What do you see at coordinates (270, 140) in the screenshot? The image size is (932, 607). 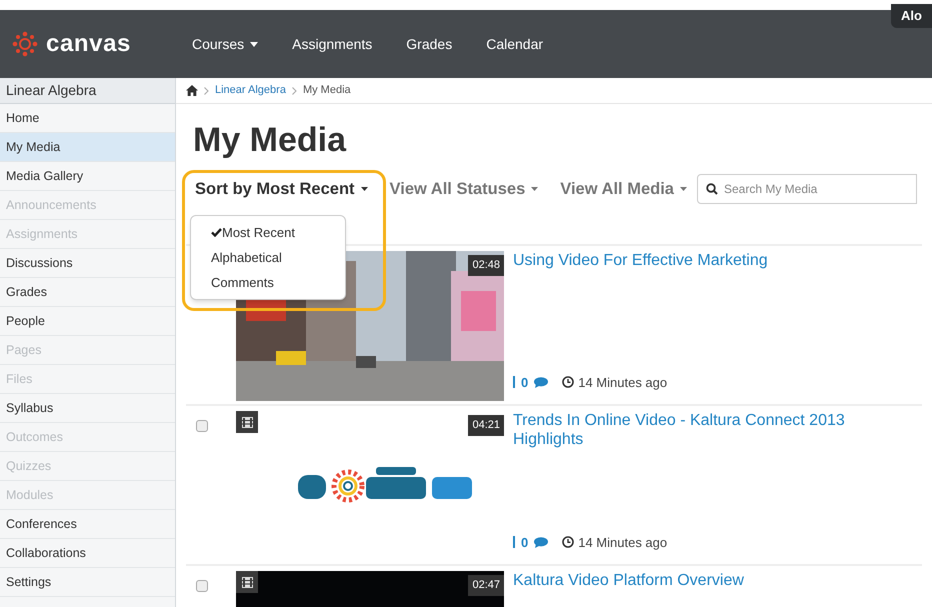 I see `page-title: My Media` at bounding box center [270, 140].